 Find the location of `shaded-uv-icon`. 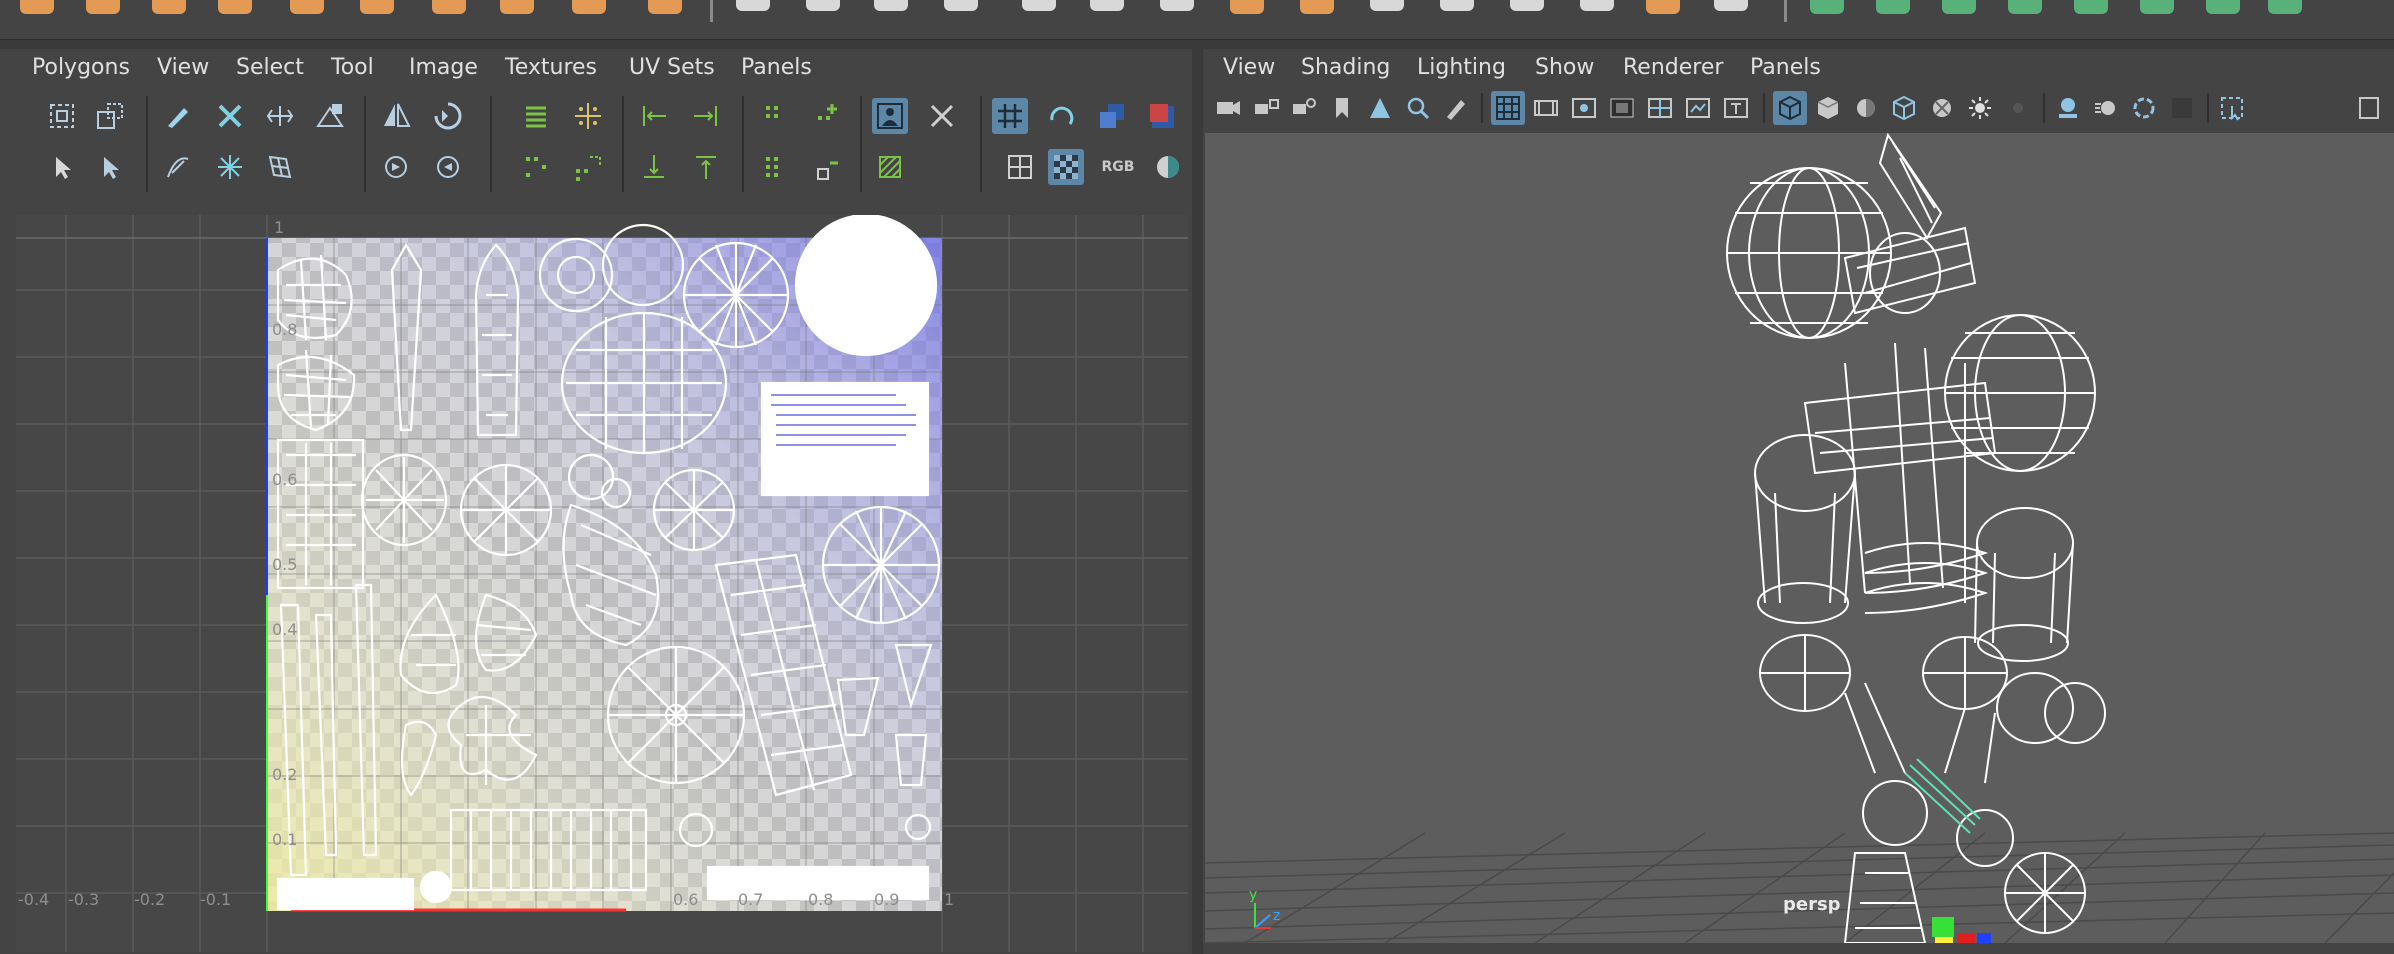

shaded-uv-icon is located at coordinates (1112, 116).